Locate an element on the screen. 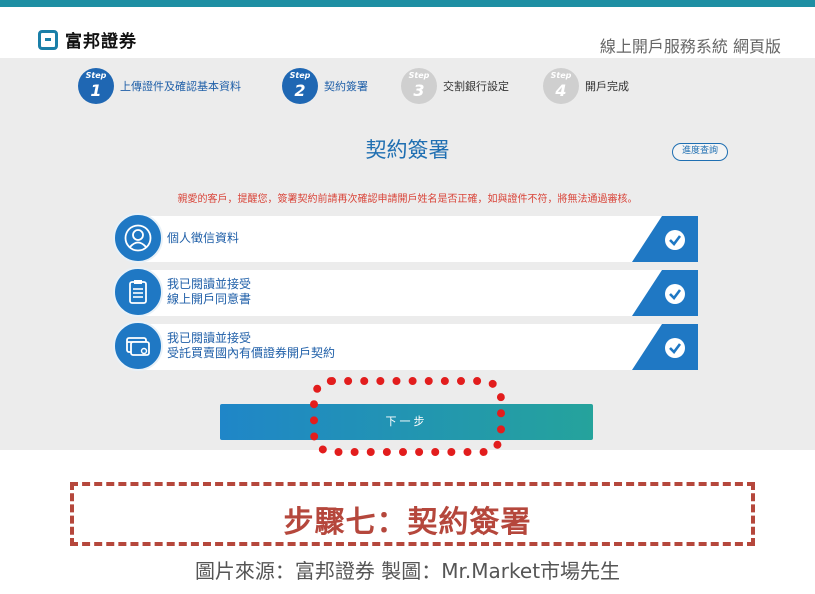 Image resolution: width=815 pixels, height=594 pixels. step-3-badge: Step 3 is located at coordinates (419, 86).